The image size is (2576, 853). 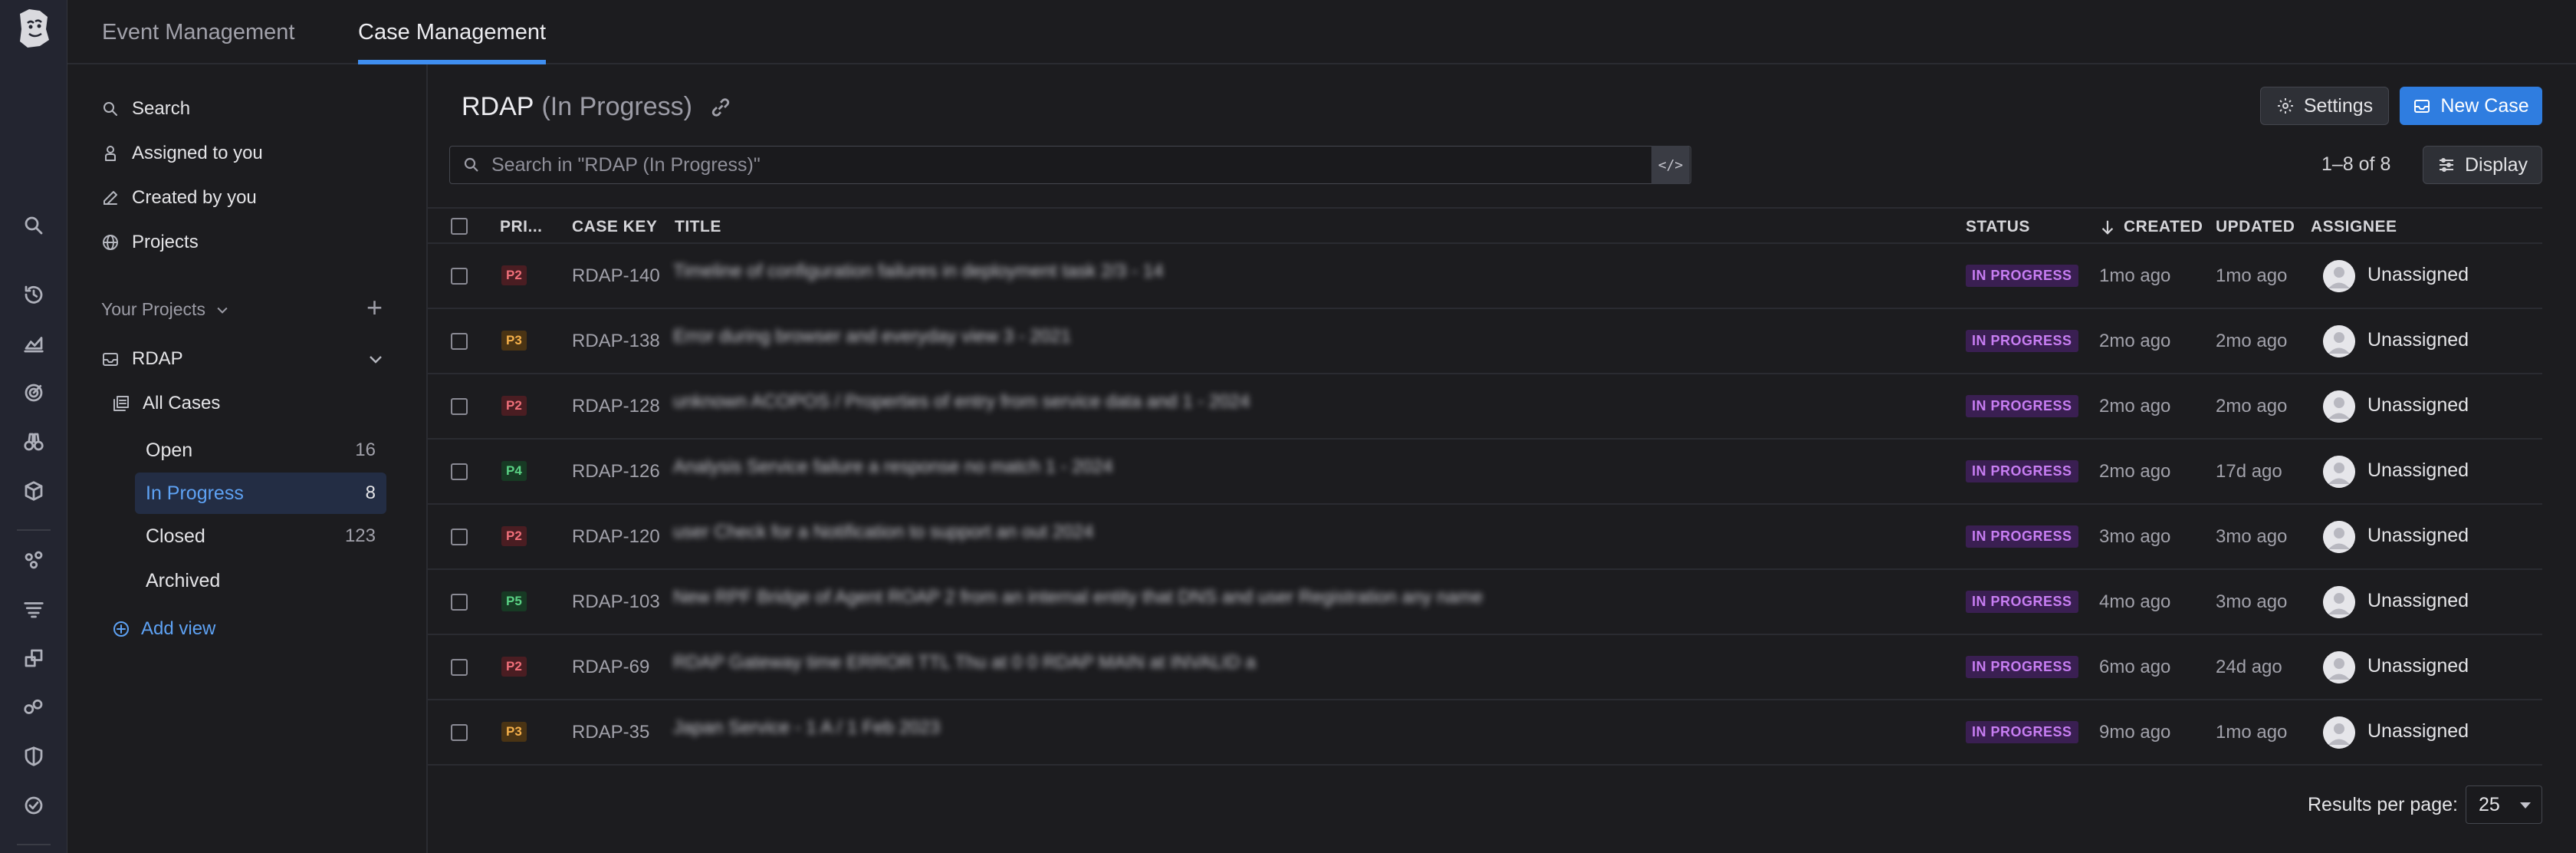 I want to click on settings-button: Settings, so click(x=2324, y=106).